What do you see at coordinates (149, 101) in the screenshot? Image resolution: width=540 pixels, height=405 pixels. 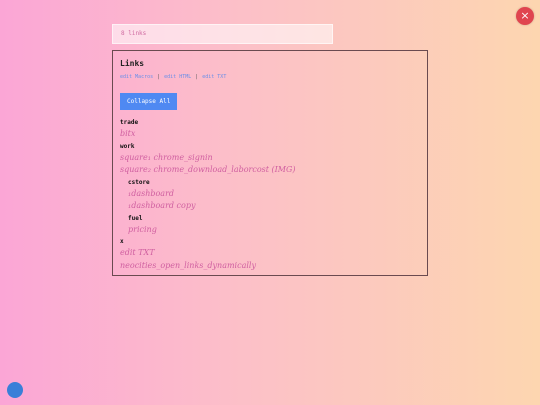 I see `collapse-all-button: Collapse All` at bounding box center [149, 101].